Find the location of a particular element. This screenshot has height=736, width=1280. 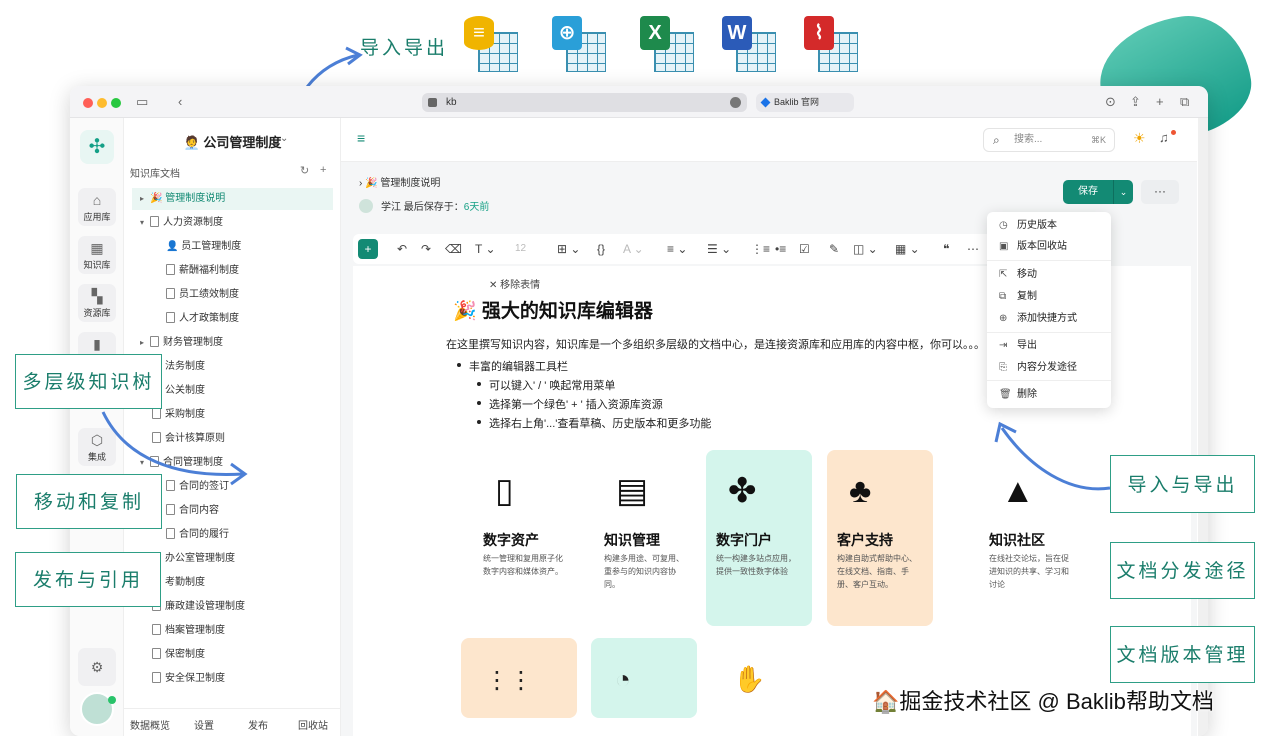

rail-item-resources: ▚ 资源库 is located at coordinates (97, 303).